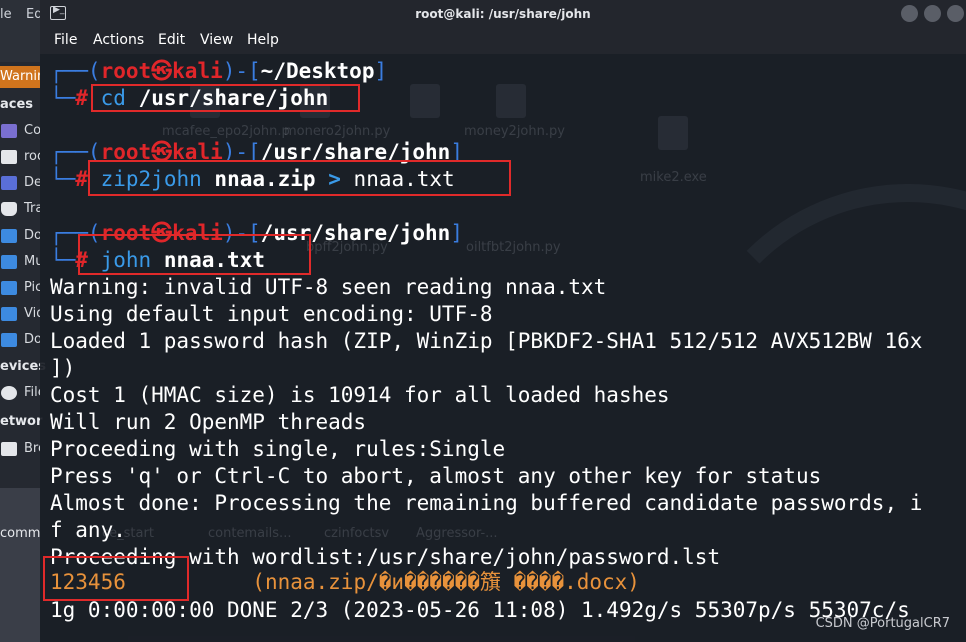  Describe the element at coordinates (9, 262) in the screenshot. I see `music-folder-icon` at that location.